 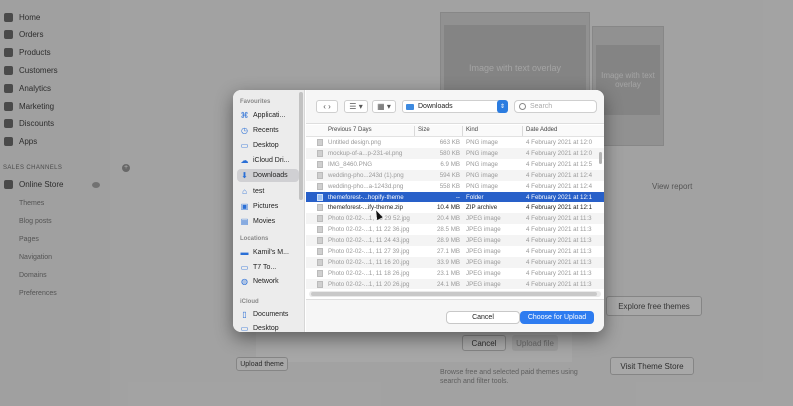 What do you see at coordinates (559, 164) in the screenshot?
I see `file-date-added: 4 February 2021 at 12:5` at bounding box center [559, 164].